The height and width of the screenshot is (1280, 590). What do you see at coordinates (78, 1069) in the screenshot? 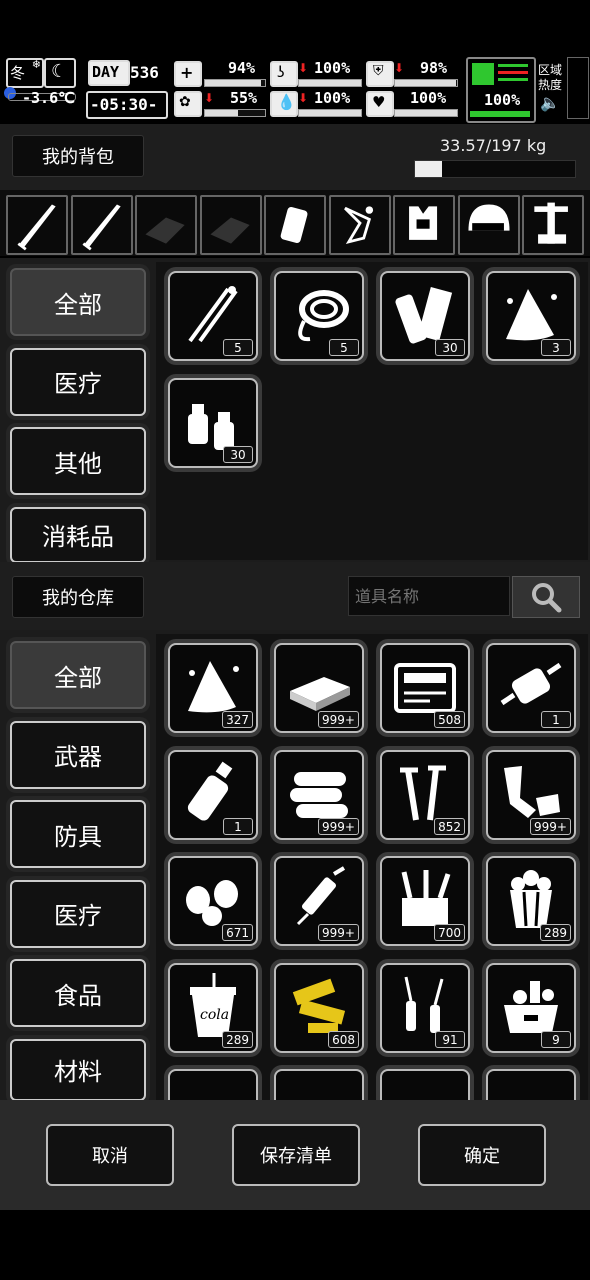
I see `warehouse-category-tab: 材料` at bounding box center [78, 1069].